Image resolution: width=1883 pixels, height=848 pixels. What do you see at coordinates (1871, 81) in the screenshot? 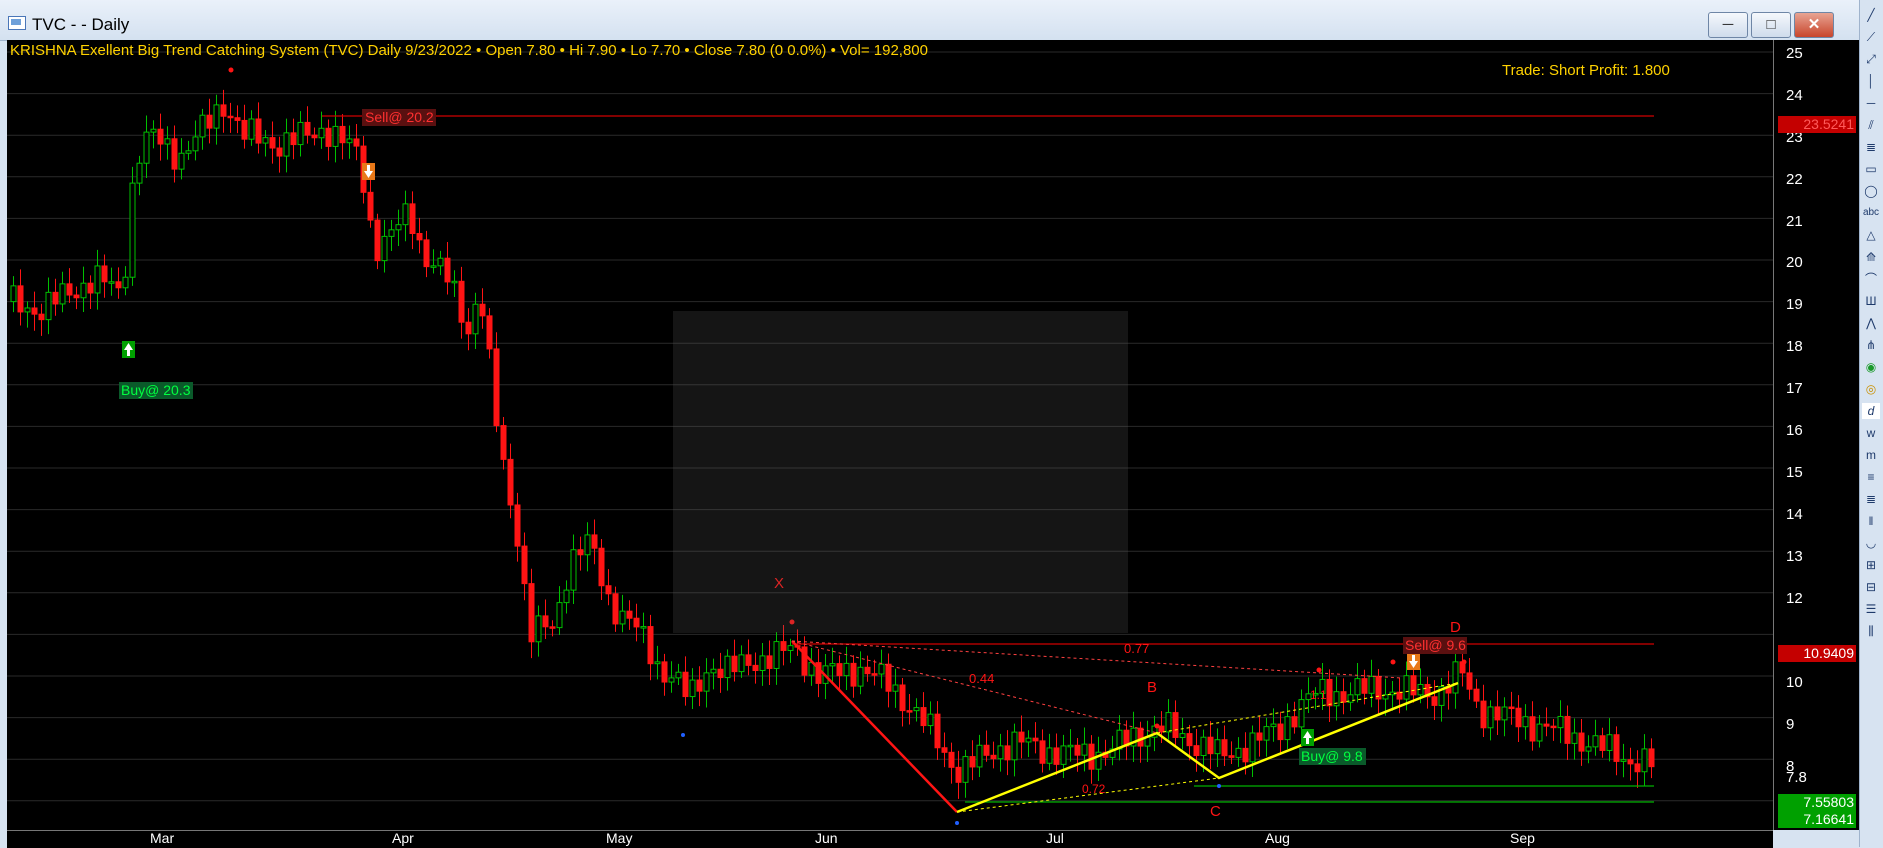
I see `vertical-line-icon: │` at bounding box center [1871, 81].